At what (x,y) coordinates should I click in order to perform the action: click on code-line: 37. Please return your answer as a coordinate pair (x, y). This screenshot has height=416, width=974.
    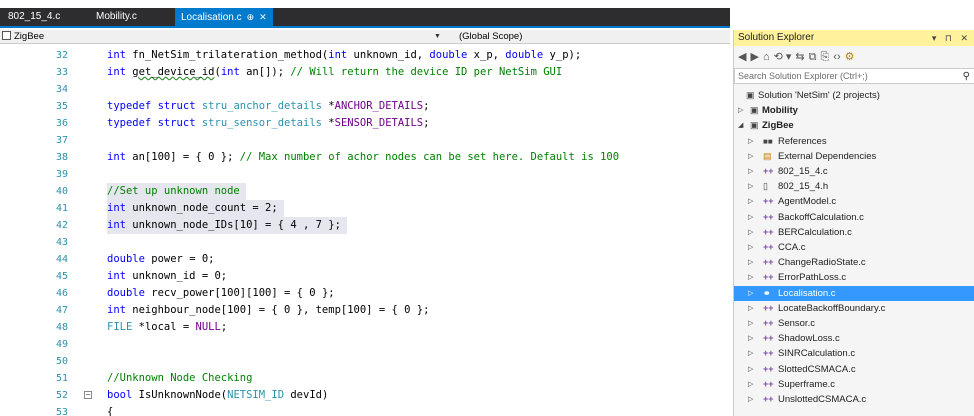
    Looking at the image, I should click on (365, 140).